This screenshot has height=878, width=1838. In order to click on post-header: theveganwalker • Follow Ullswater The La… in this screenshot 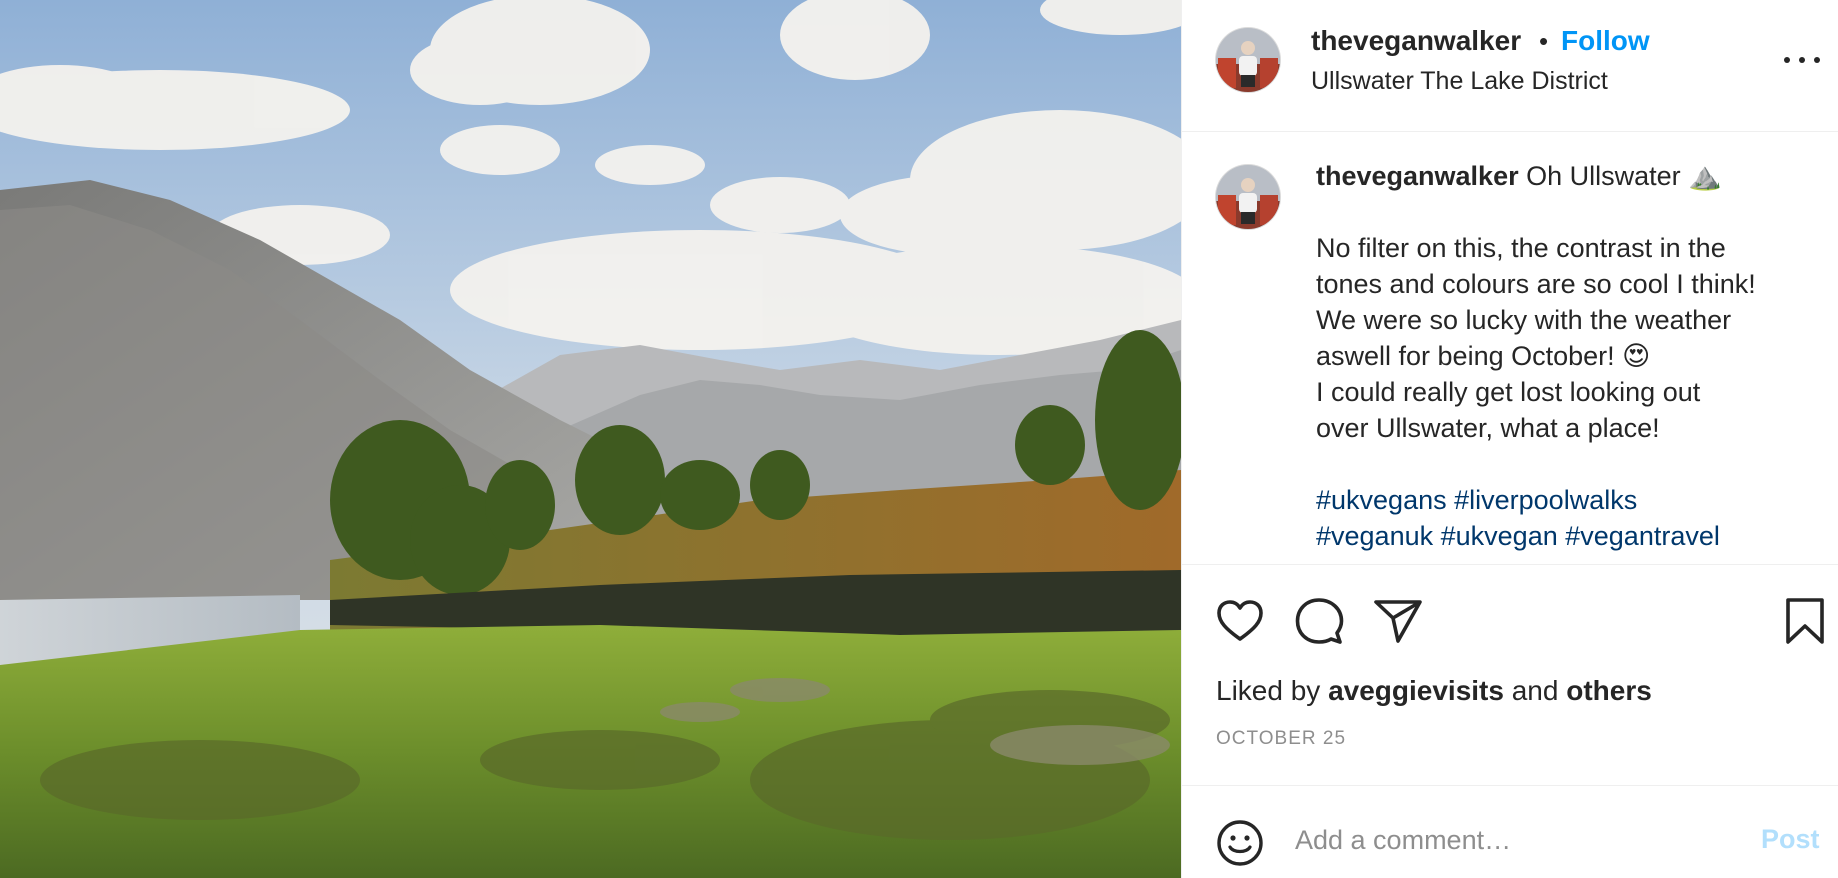, I will do `click(1510, 66)`.